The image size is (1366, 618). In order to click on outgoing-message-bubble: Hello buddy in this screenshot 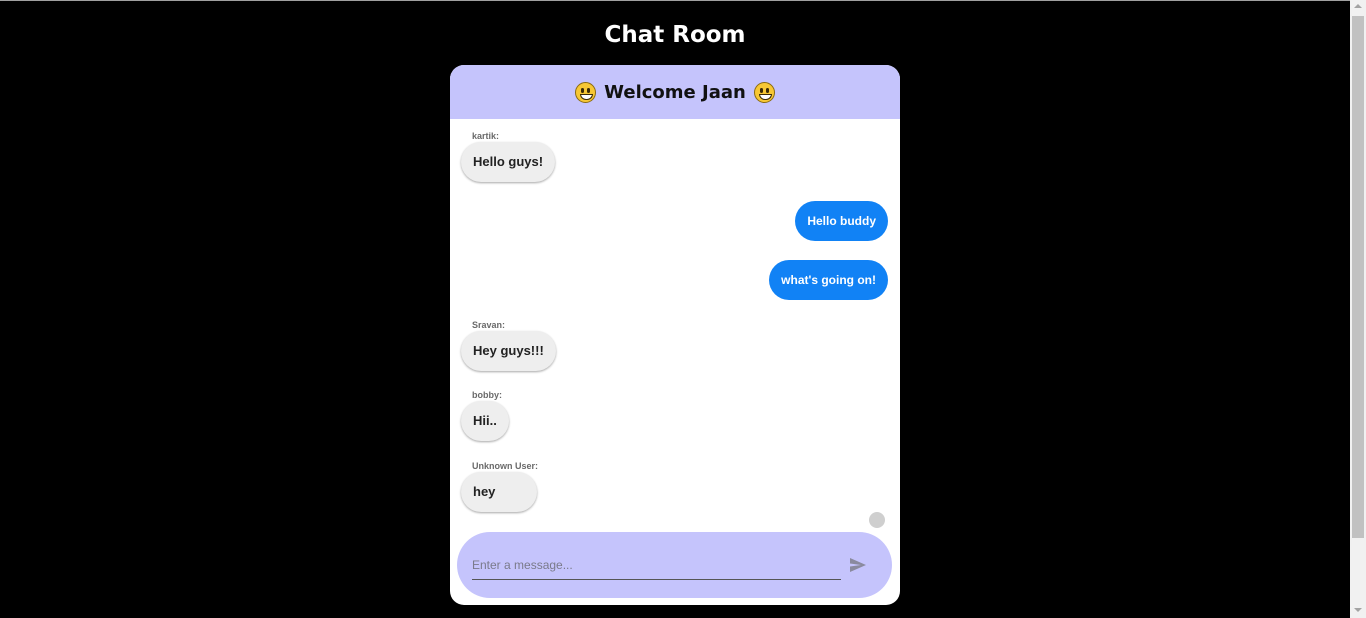, I will do `click(841, 221)`.